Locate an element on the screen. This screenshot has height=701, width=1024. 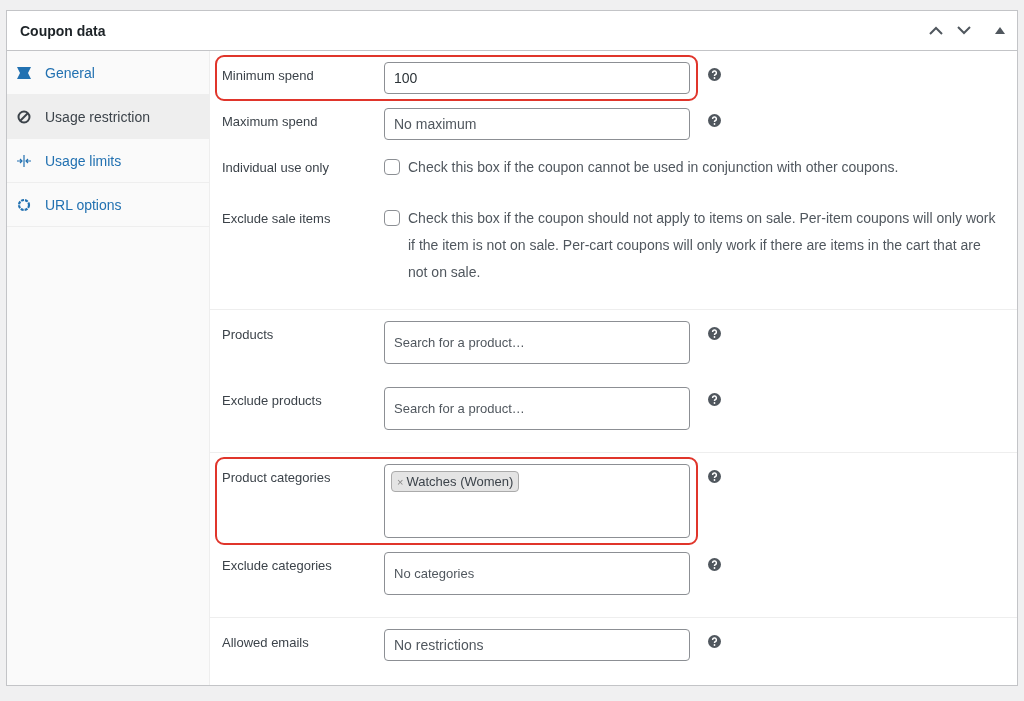
panel-title: Coupon data is located at coordinates (63, 30).